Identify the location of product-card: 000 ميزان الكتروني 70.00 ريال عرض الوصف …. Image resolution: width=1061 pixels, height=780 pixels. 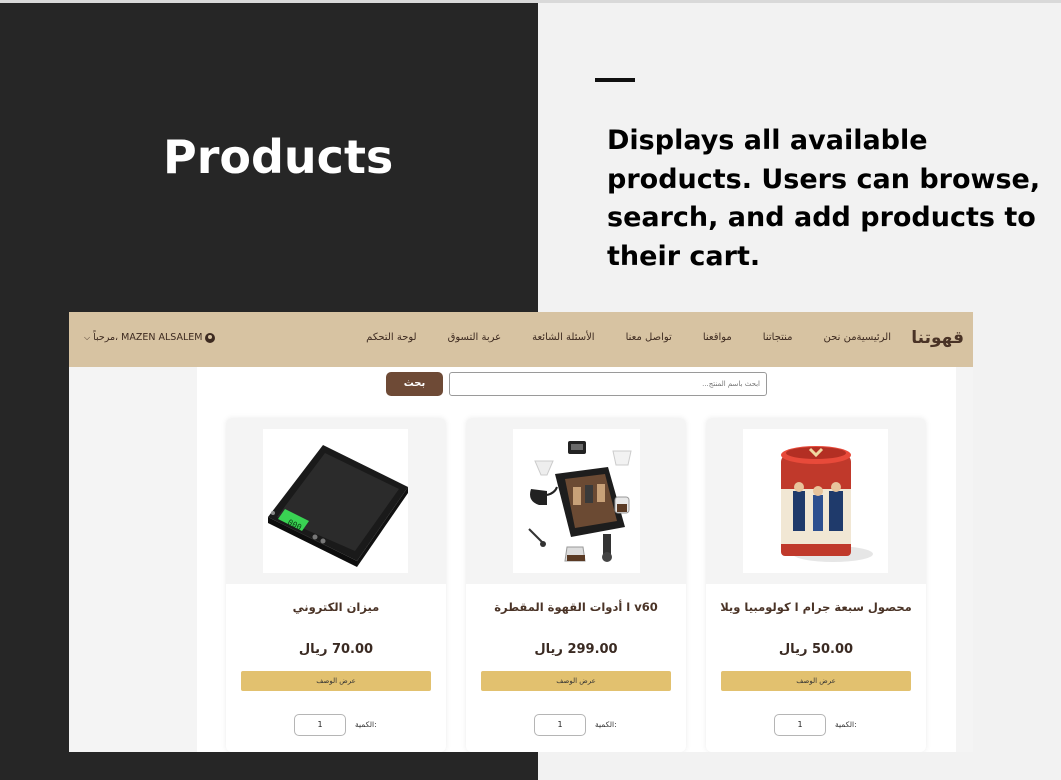
(336, 585).